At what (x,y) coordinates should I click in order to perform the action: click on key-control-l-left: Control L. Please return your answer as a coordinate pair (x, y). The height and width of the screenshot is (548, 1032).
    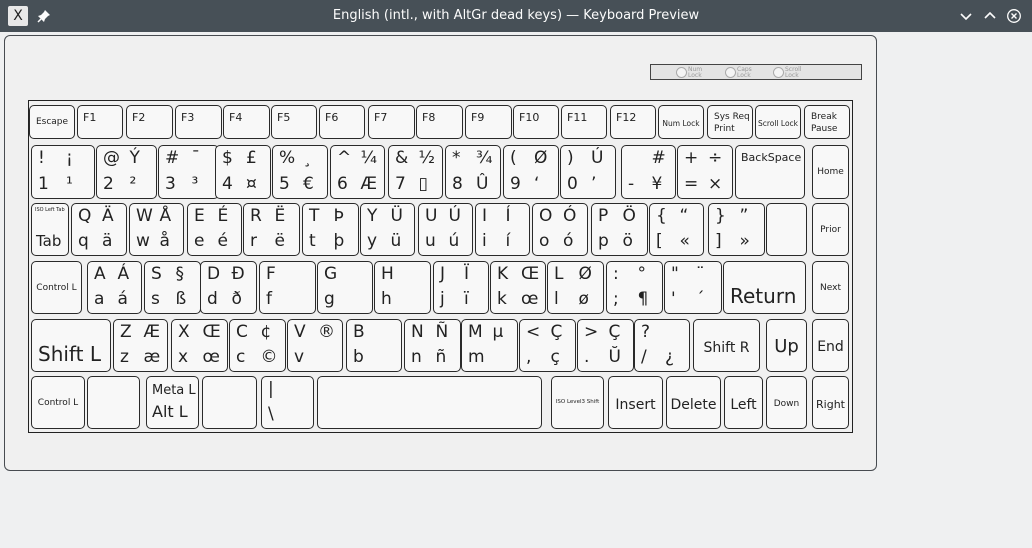
    Looking at the image, I should click on (56, 287).